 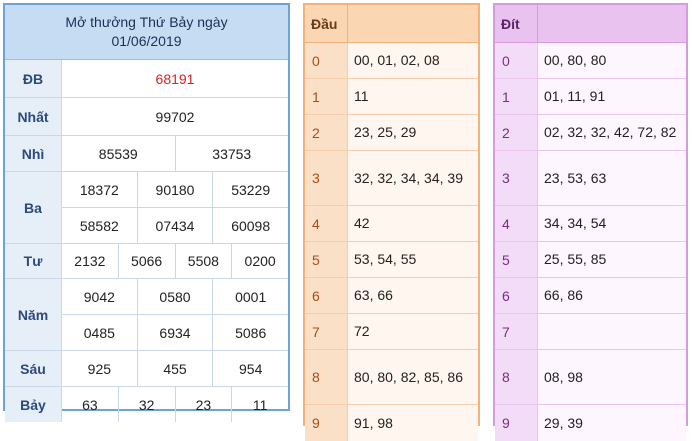 I want to click on dau-digit: 1, so click(x=326, y=96).